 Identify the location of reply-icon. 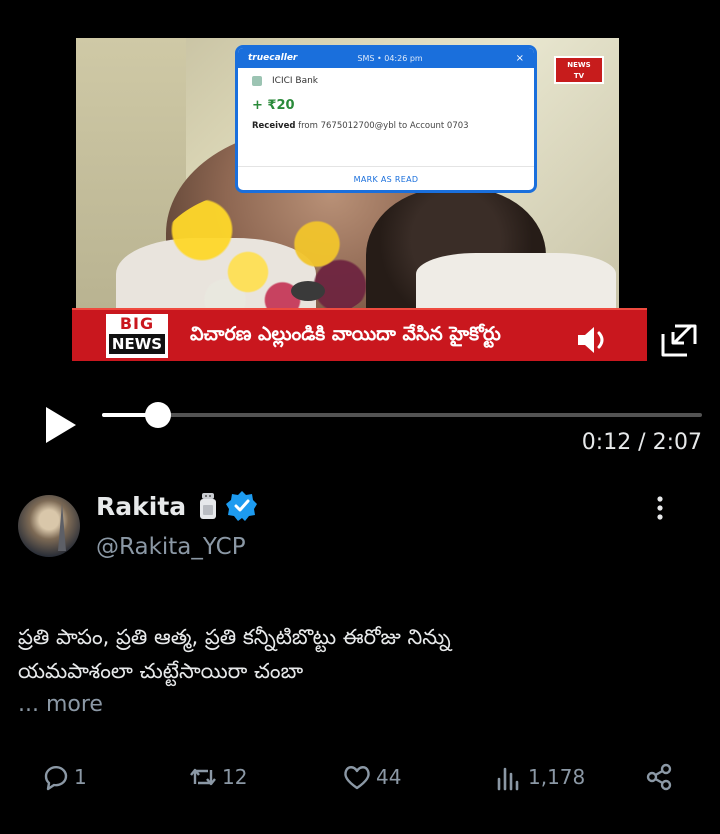
(56, 778).